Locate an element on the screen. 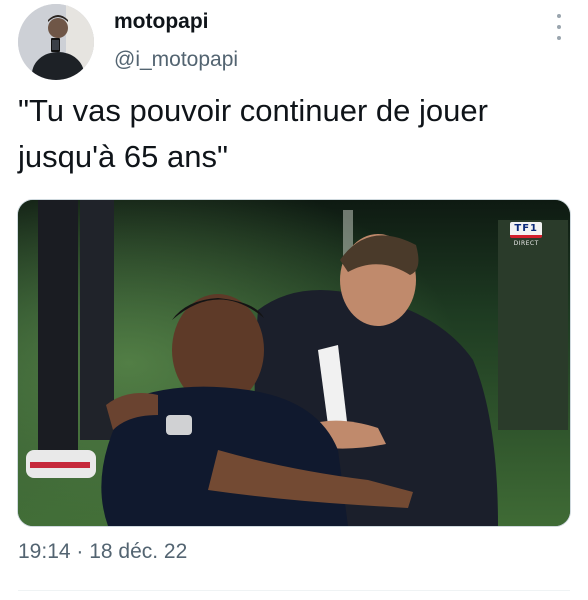  avatar-image is located at coordinates (56, 42).